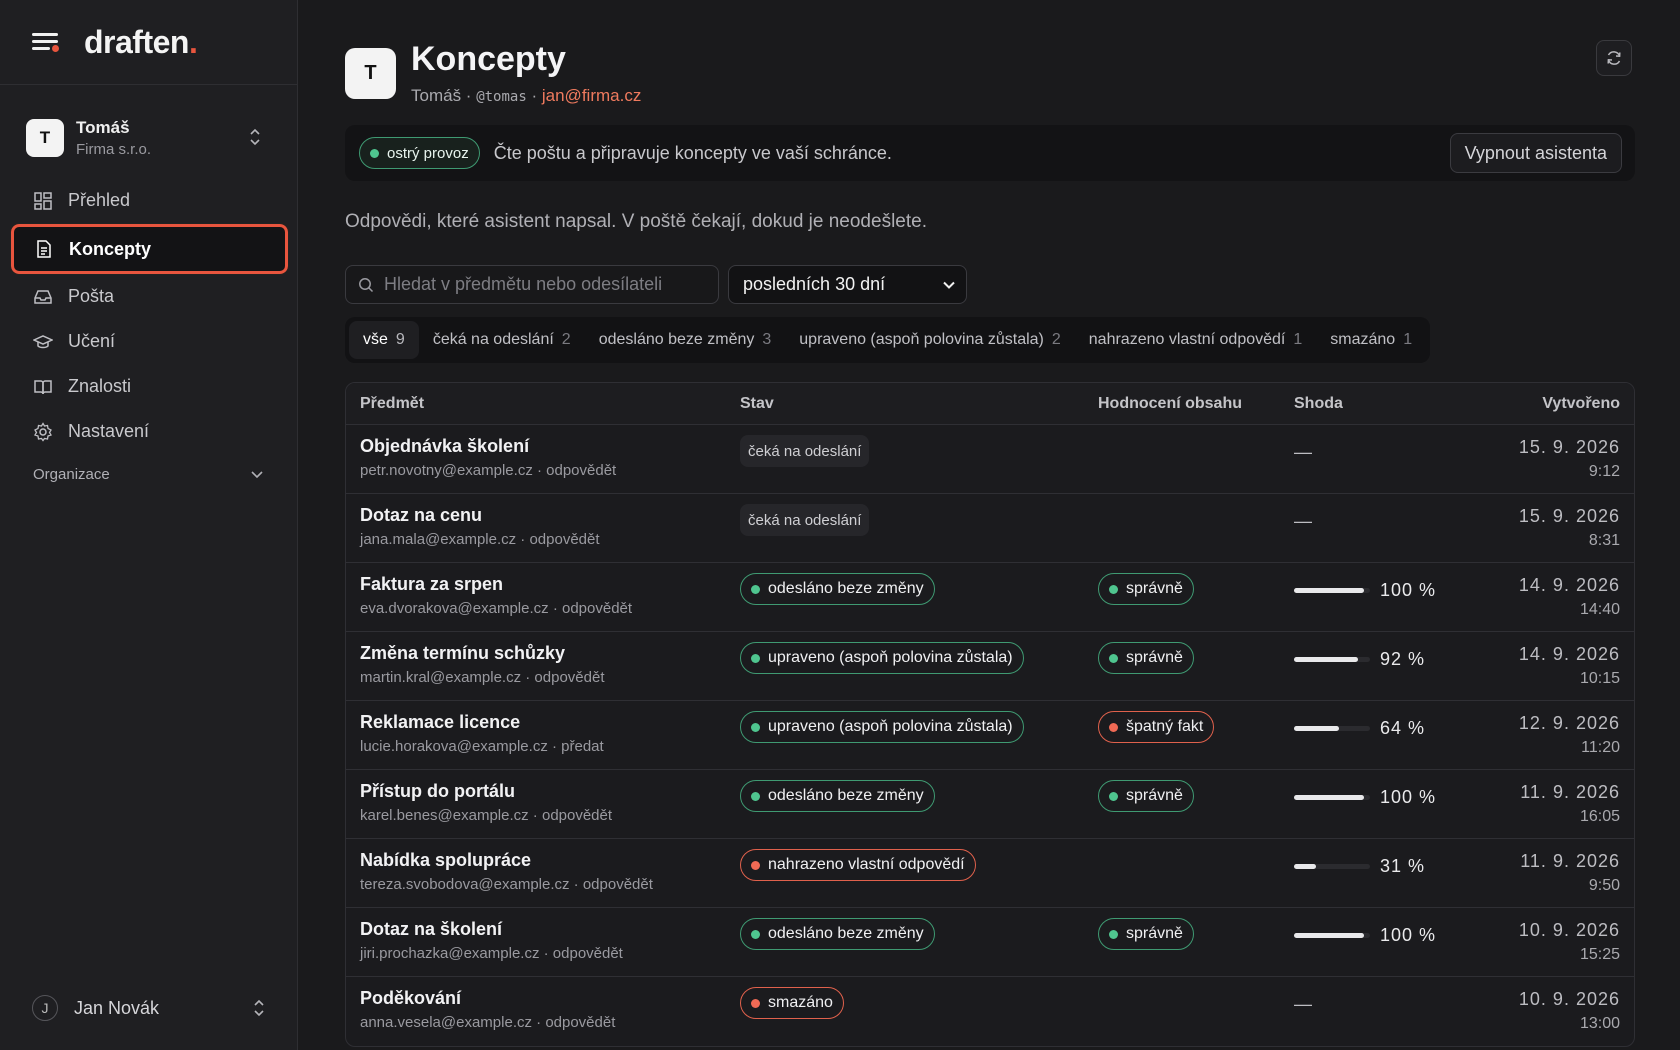  Describe the element at coordinates (1569, 723) in the screenshot. I see `created-date: 12. 9. 2026` at that location.